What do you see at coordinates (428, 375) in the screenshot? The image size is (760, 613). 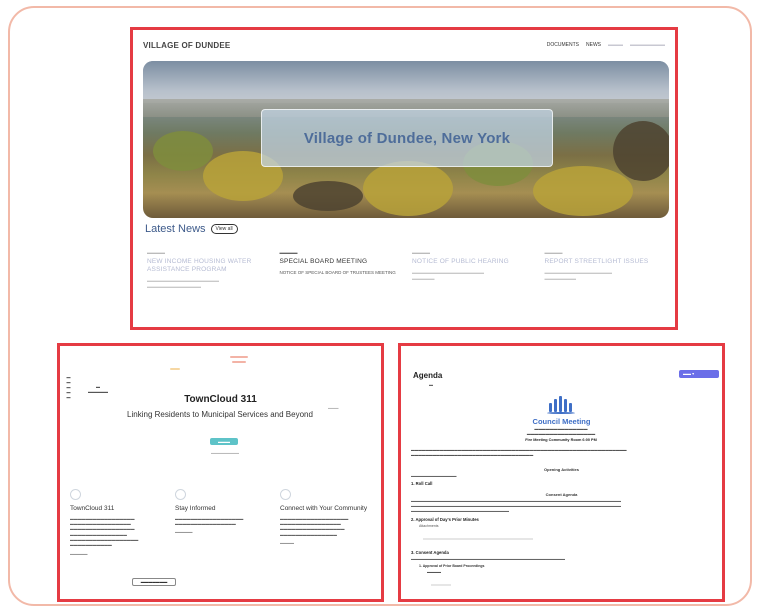 I see `page-title: Agenda` at bounding box center [428, 375].